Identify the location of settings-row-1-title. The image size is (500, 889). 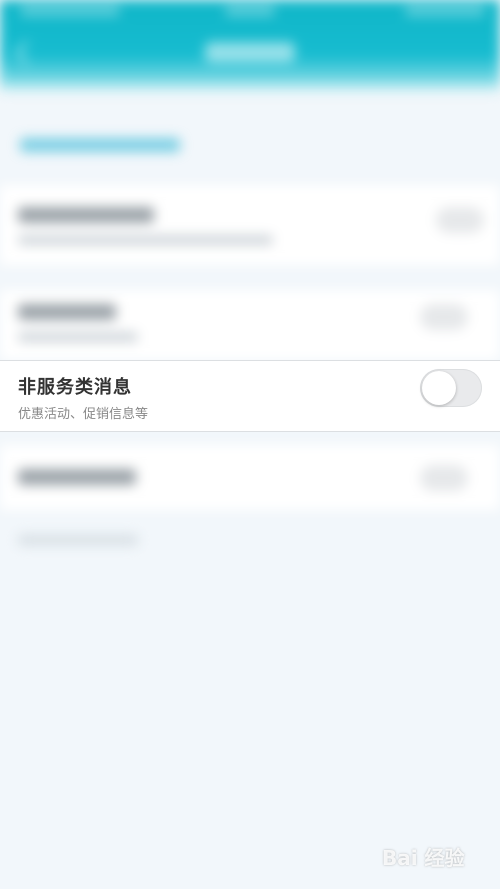
(86, 215).